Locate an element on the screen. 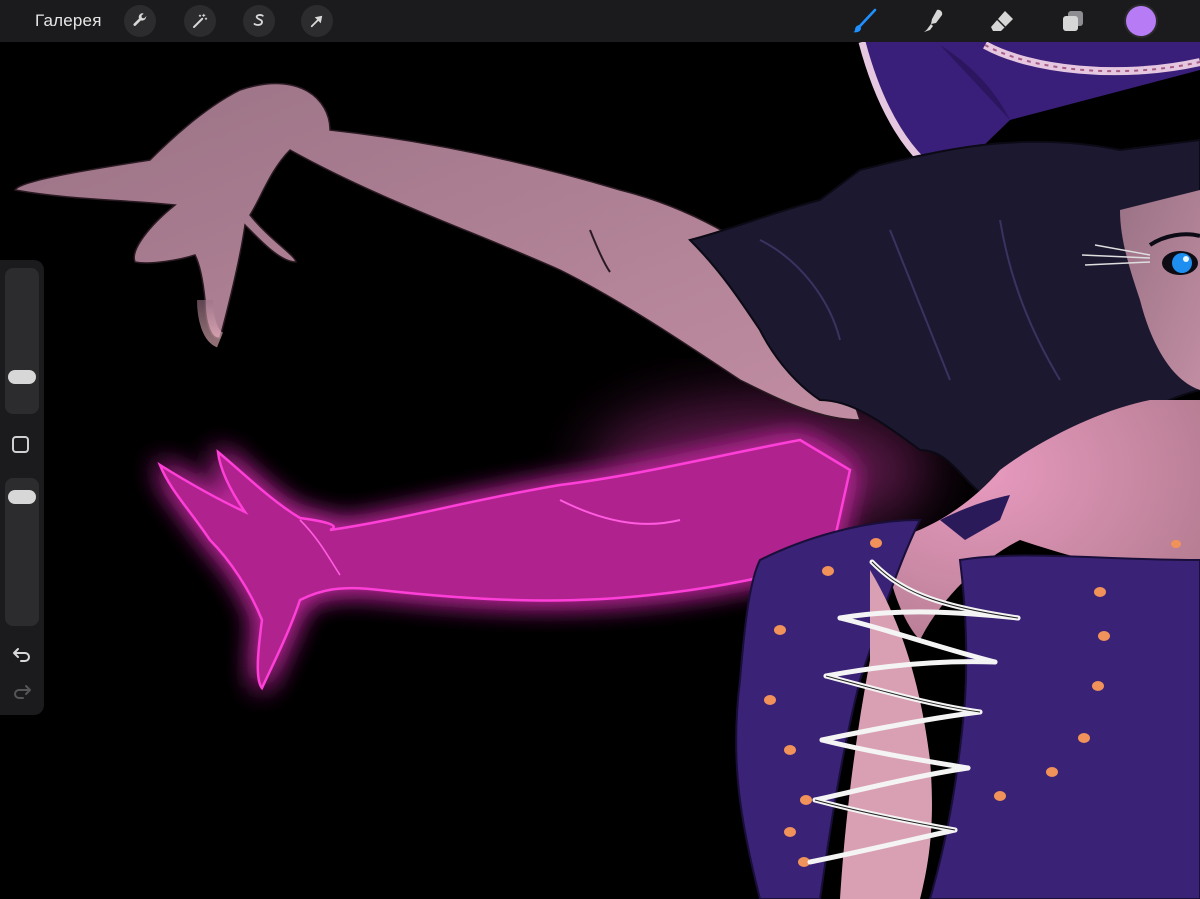 Image resolution: width=1200 pixels, height=899 pixels. smudge-tool-button is located at coordinates (935, 21).